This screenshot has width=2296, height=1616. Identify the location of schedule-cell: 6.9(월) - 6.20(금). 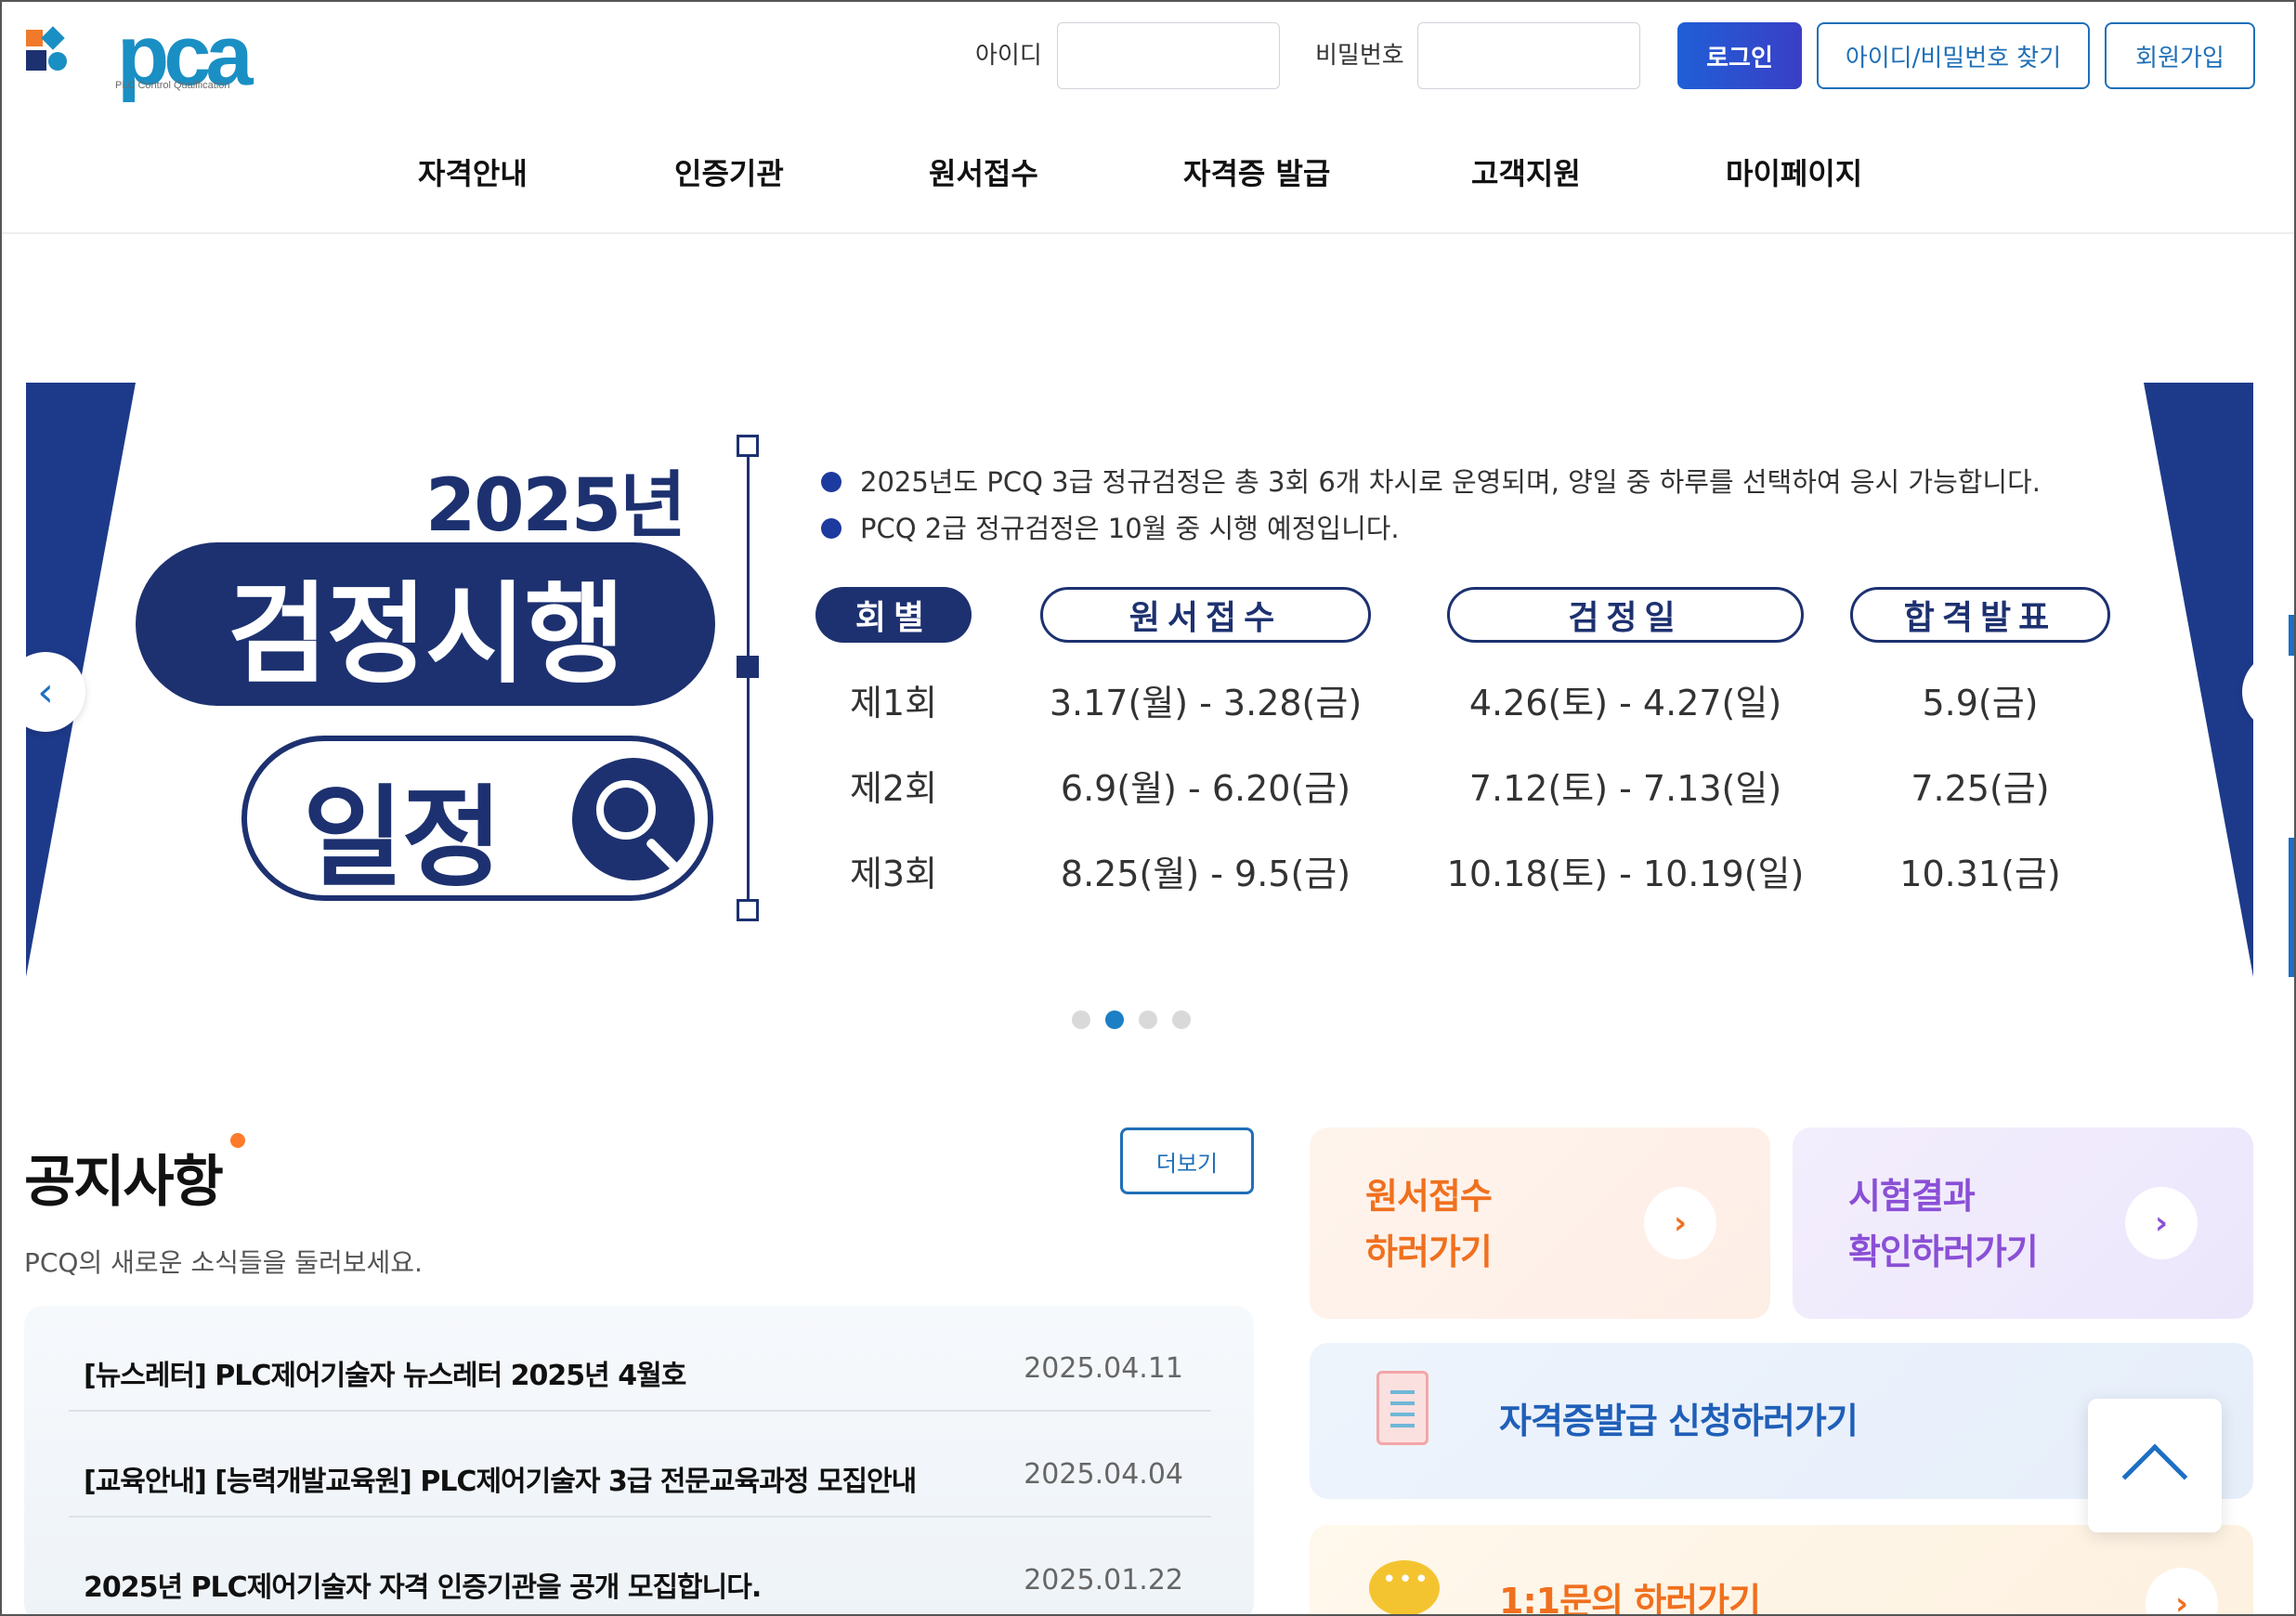
(1205, 789).